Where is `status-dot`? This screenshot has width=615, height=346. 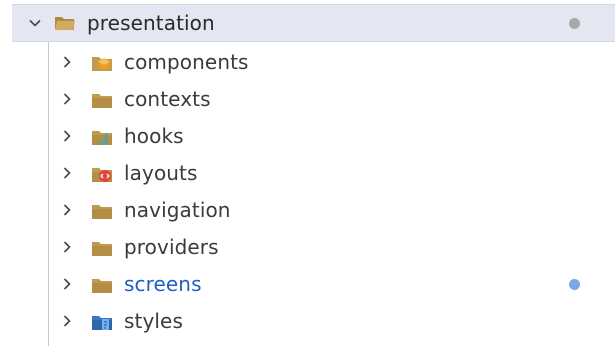
status-dot is located at coordinates (574, 23).